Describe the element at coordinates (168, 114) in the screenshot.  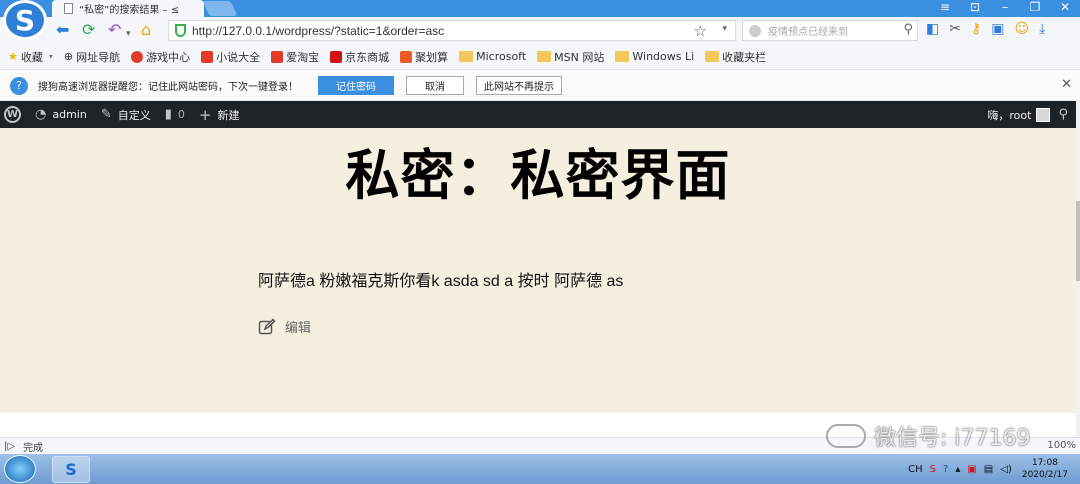
I see `comment-icon: ▮` at that location.